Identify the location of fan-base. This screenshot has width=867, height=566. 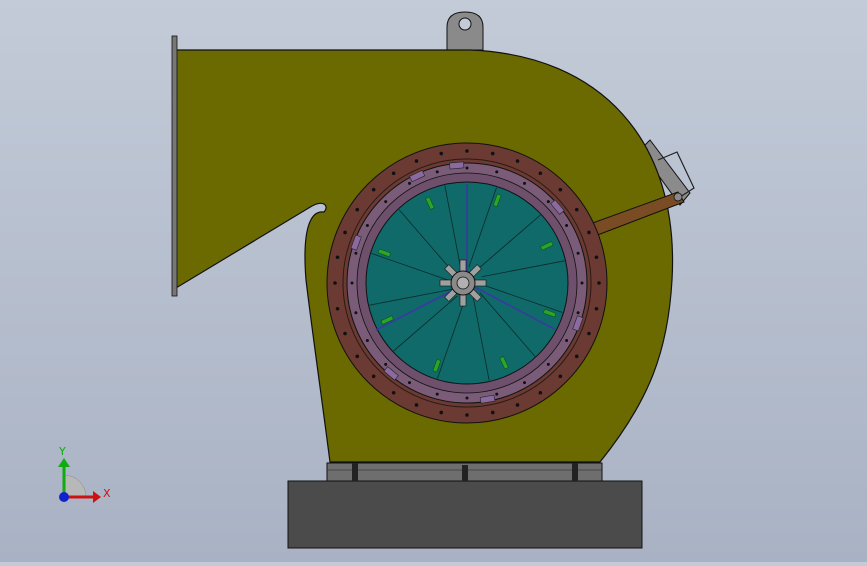
(465, 505).